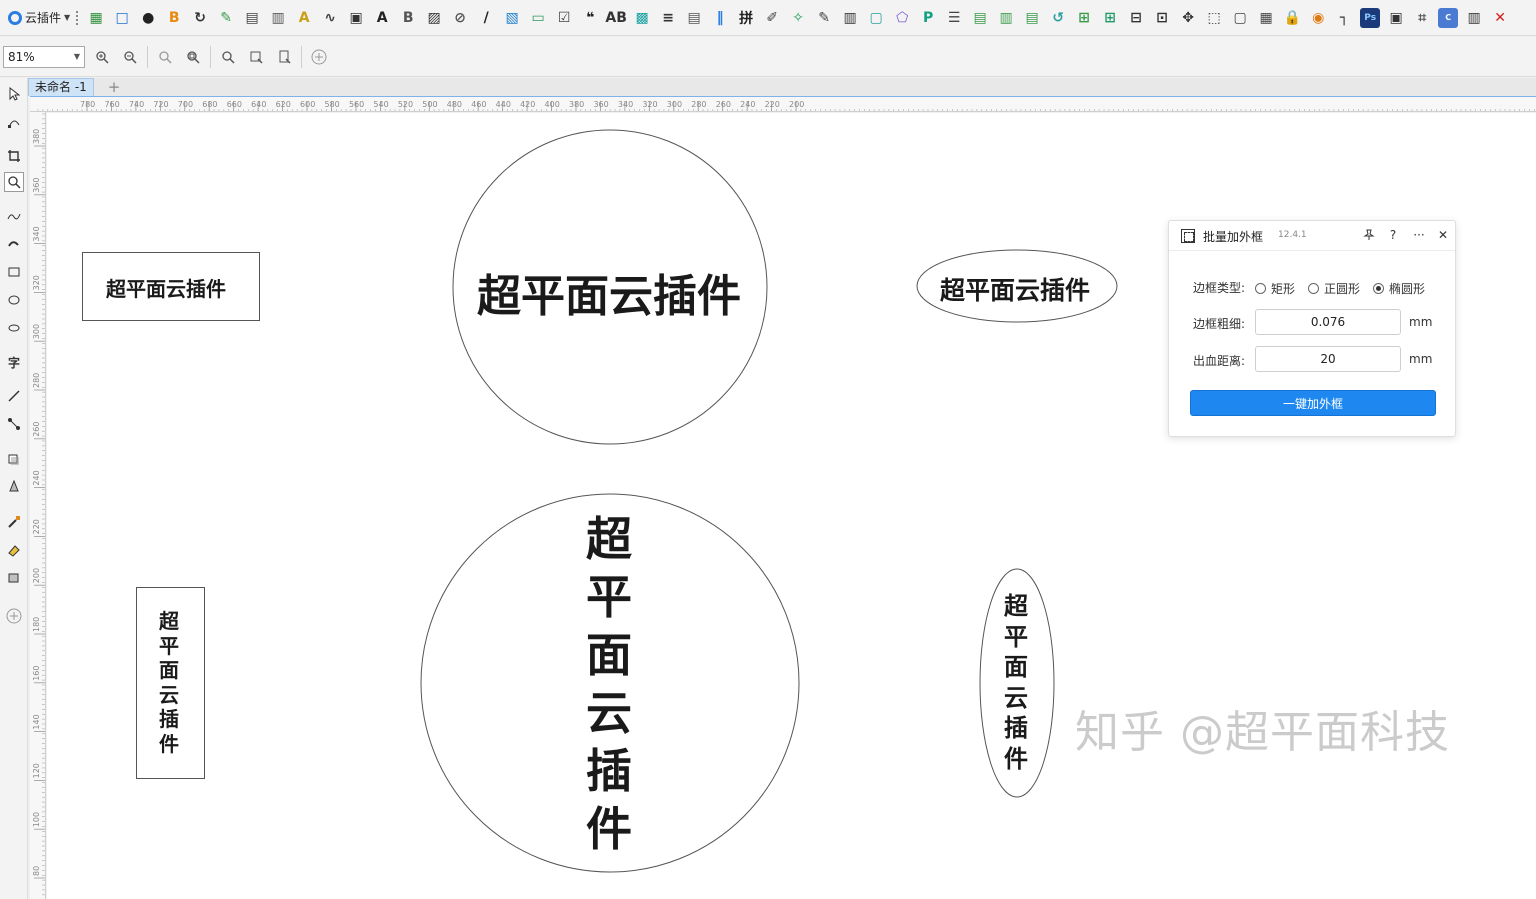 The width and height of the screenshot is (1536, 899). I want to click on bleed-input, so click(1328, 359).